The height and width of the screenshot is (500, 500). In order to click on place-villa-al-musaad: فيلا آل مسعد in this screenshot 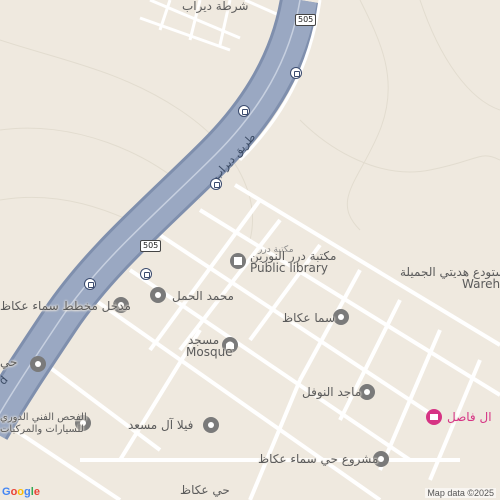, I will do `click(160, 425)`.